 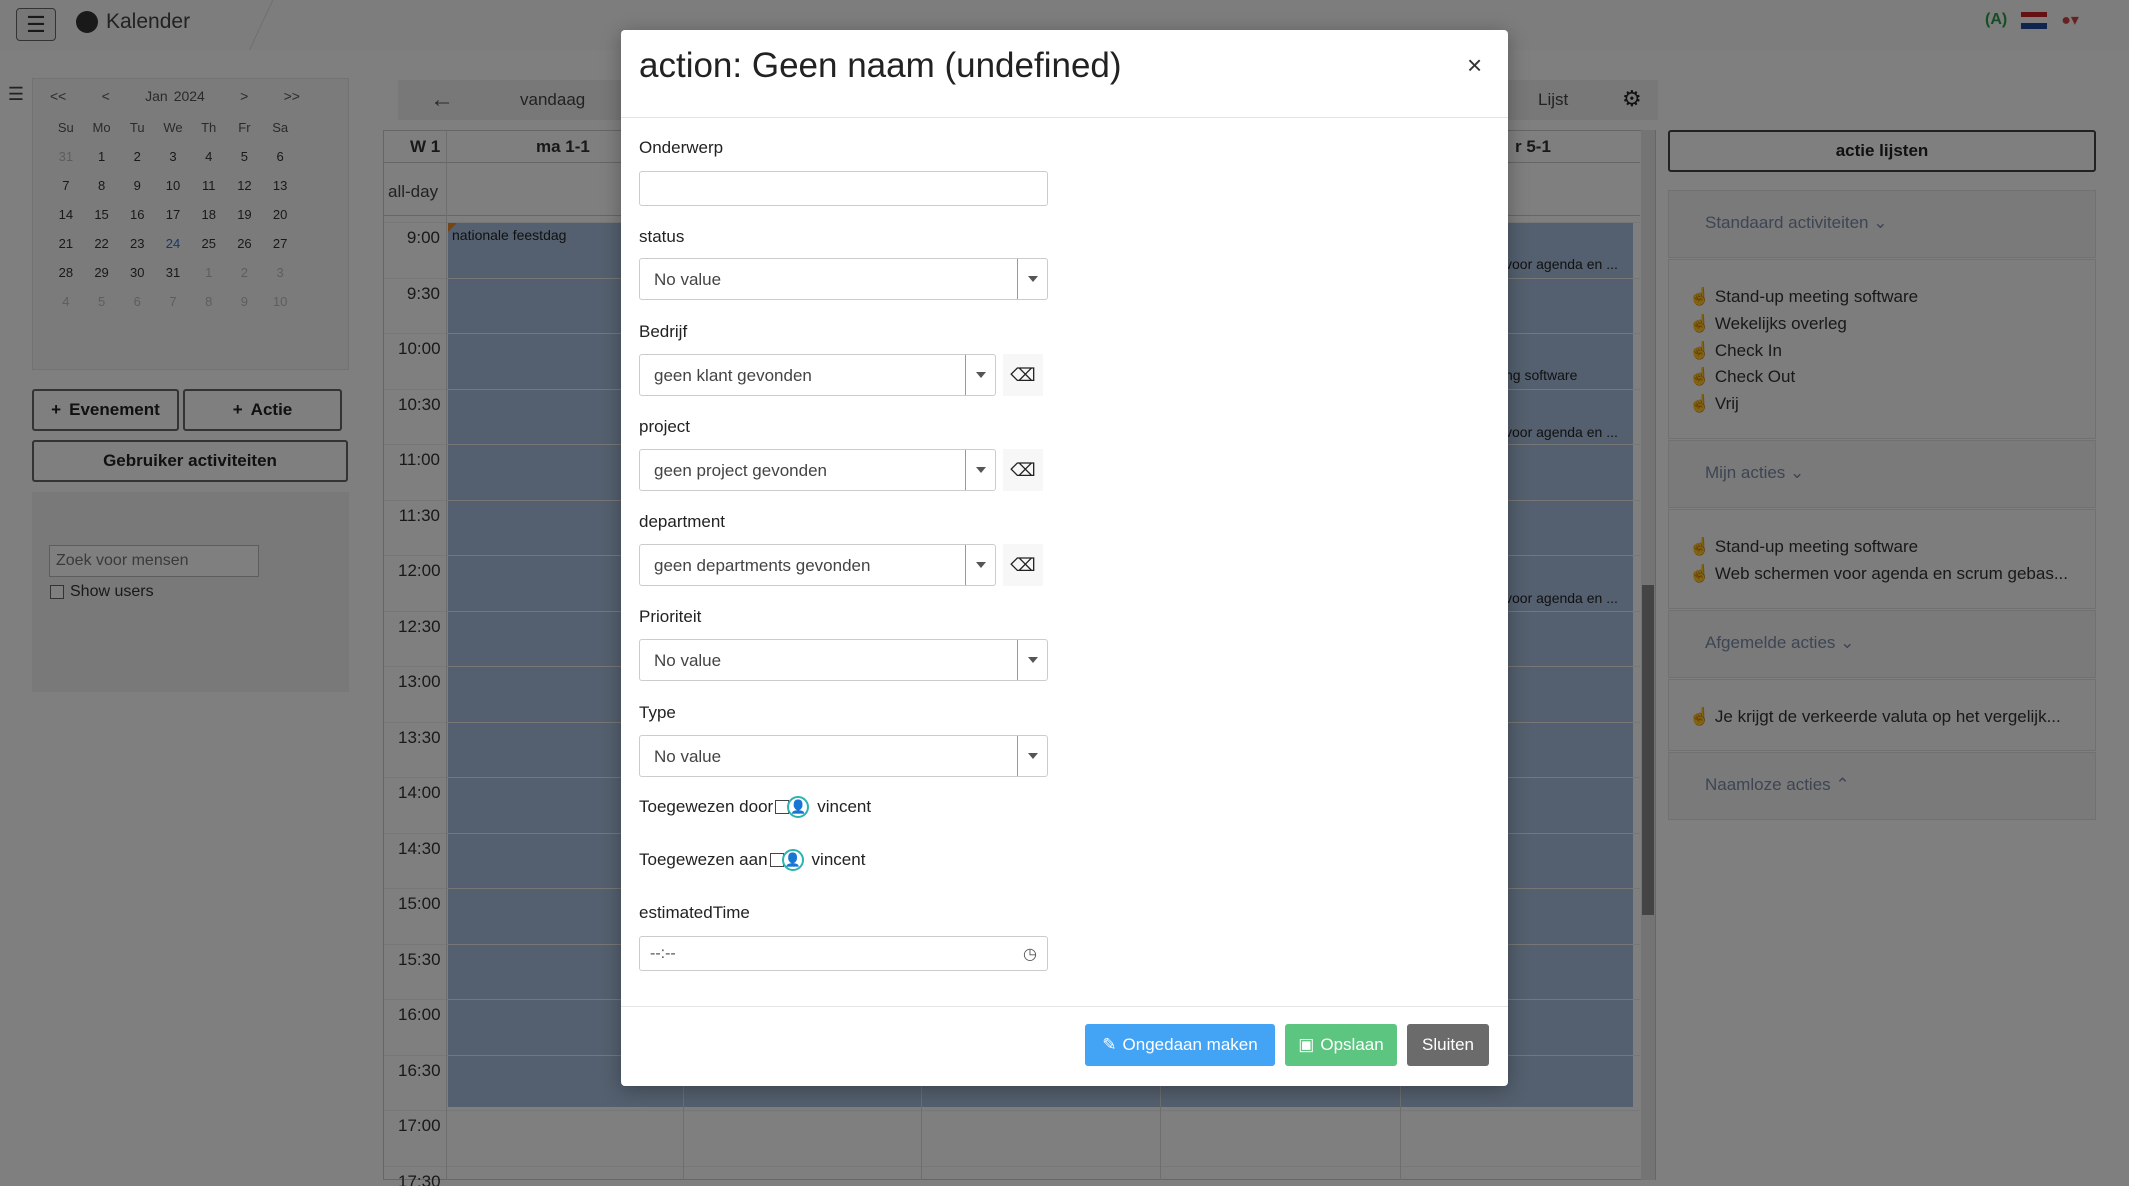 What do you see at coordinates (681, 147) in the screenshot?
I see `subject-label: Onderwerp` at bounding box center [681, 147].